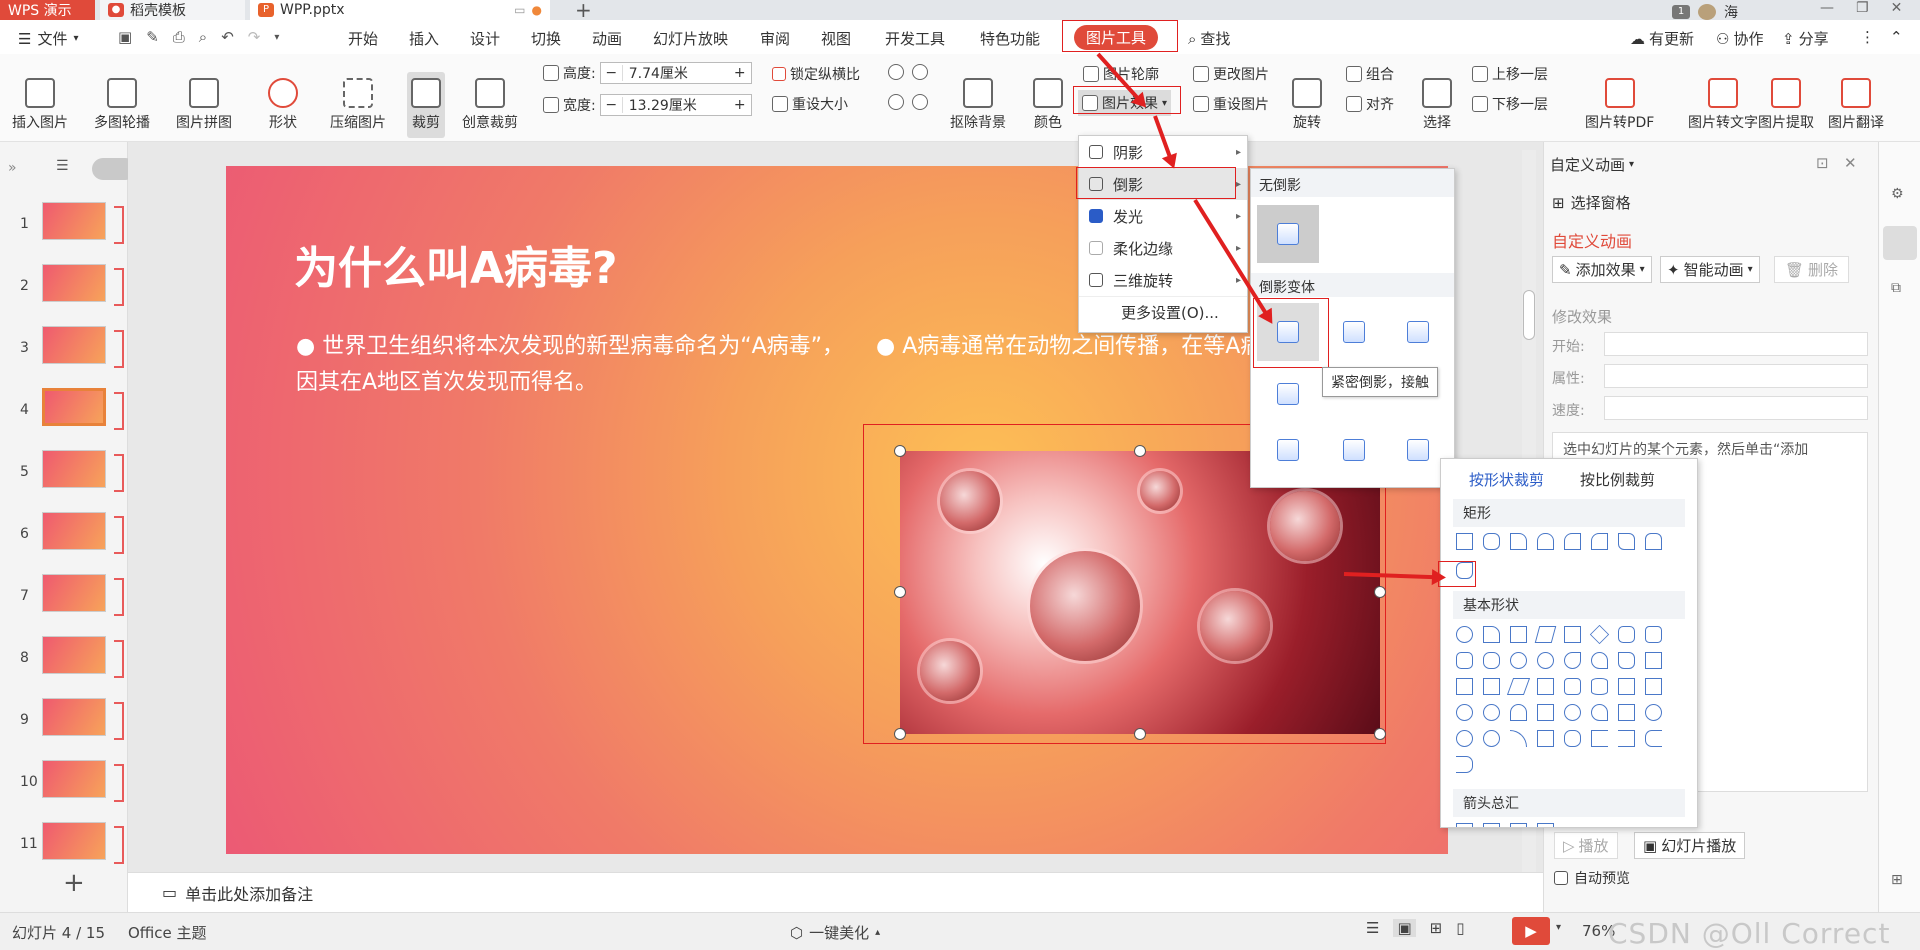 The height and width of the screenshot is (950, 1920). I want to click on print-preview-icon: ⌕, so click(203, 37).